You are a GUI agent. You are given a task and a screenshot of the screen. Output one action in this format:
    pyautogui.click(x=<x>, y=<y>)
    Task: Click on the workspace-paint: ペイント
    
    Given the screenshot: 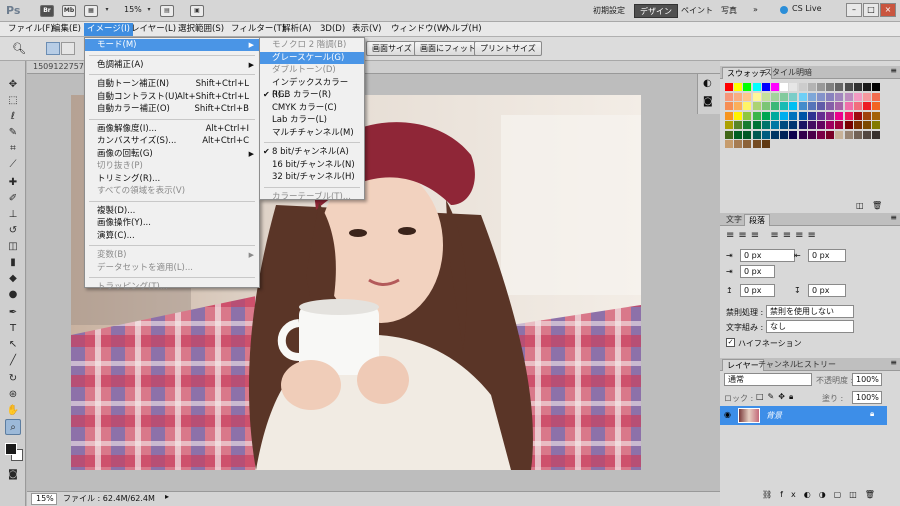 What is the action you would take?
    pyautogui.click(x=697, y=11)
    